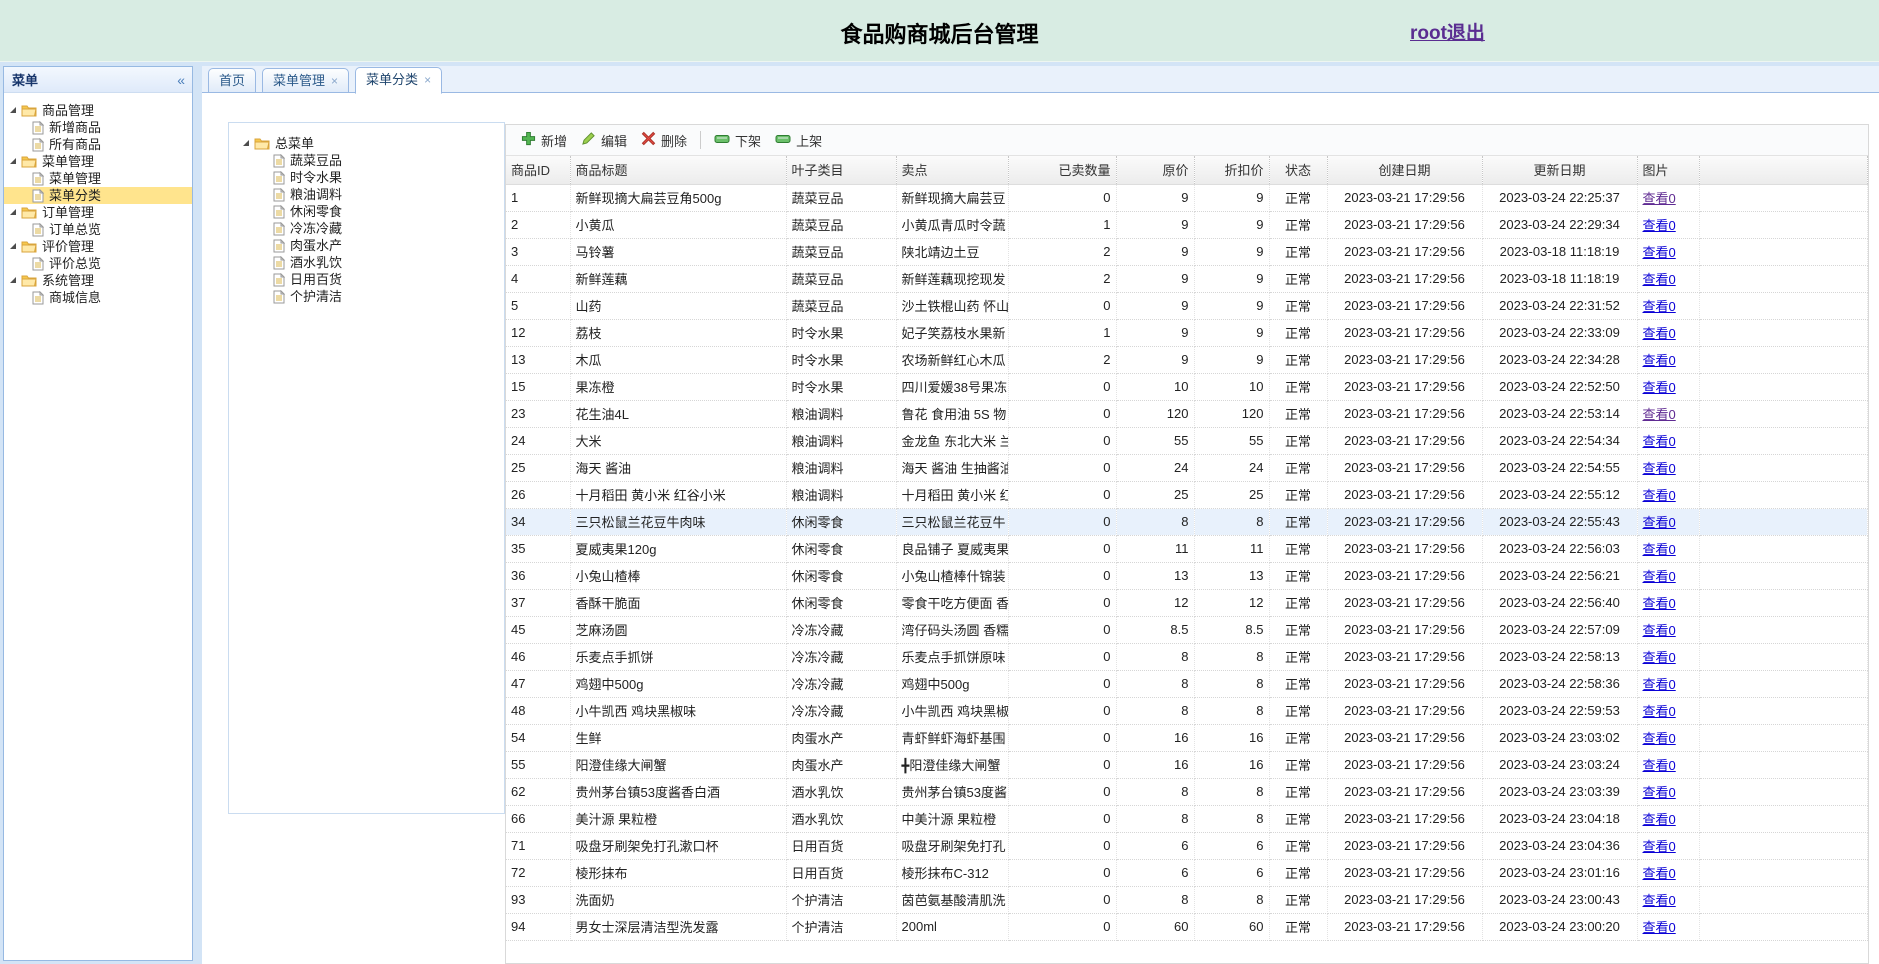 This screenshot has width=1879, height=964. Describe the element at coordinates (98, 178) in the screenshot. I see `sidebar-item-菜单管理: 菜单管理` at that location.